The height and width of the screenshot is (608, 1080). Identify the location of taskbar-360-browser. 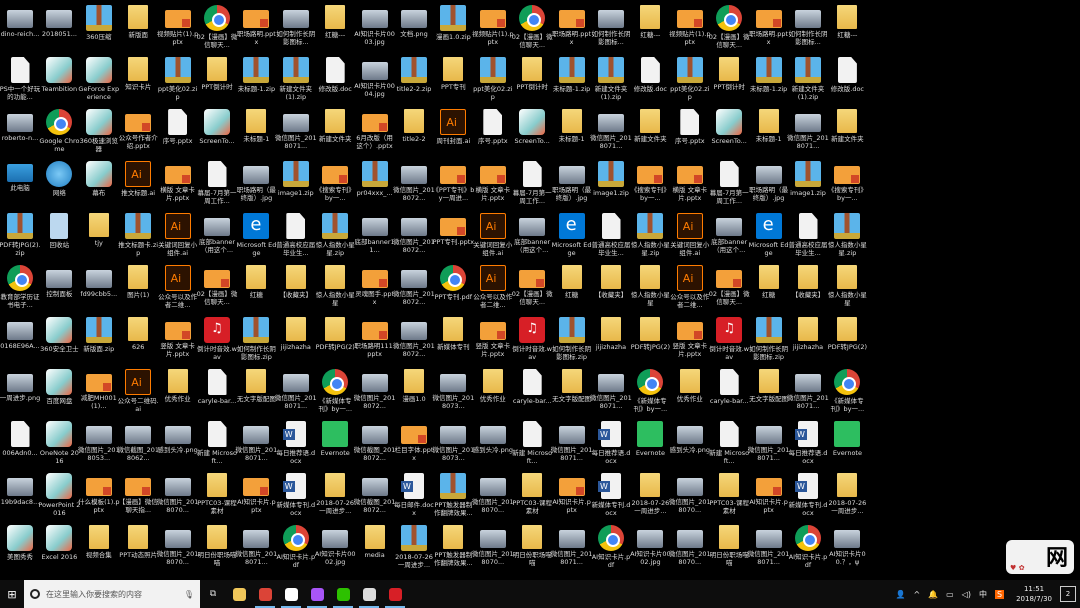
(317, 594).